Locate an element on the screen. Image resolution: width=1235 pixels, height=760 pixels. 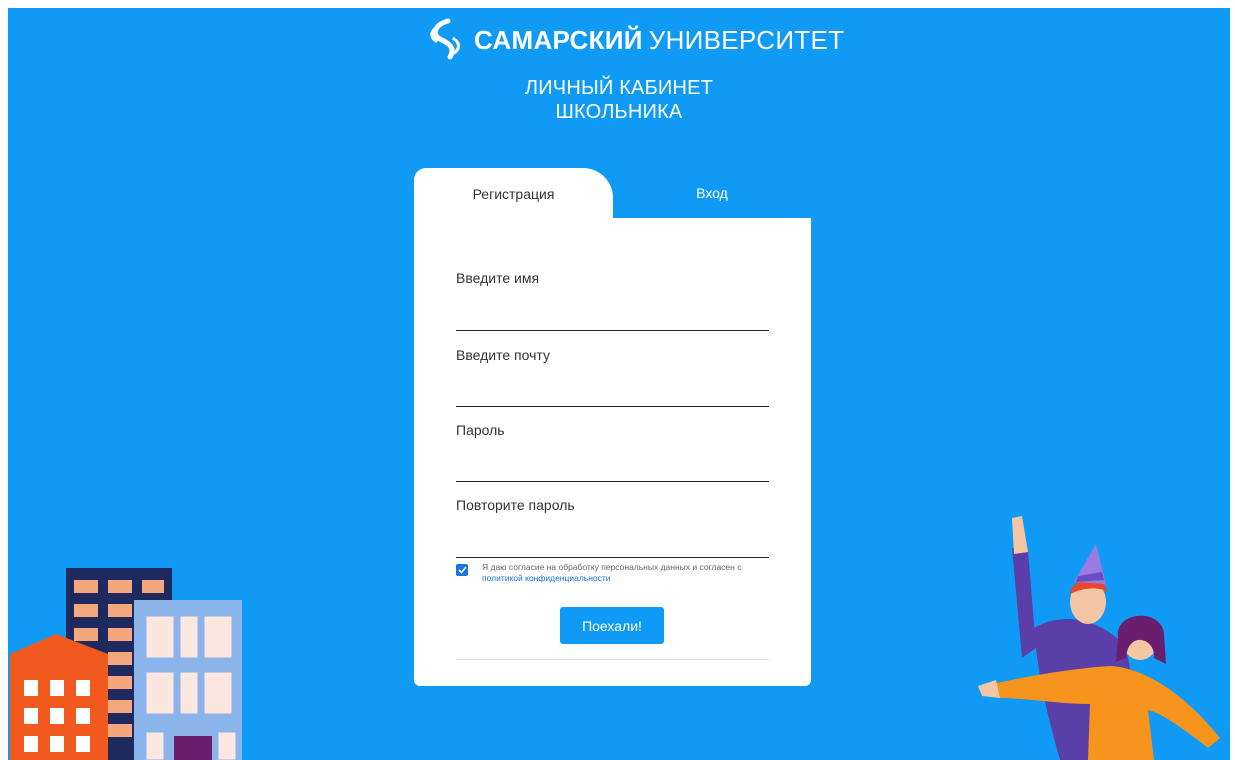
repeat-password-field-group: Повторите пароль is located at coordinates (612, 527).